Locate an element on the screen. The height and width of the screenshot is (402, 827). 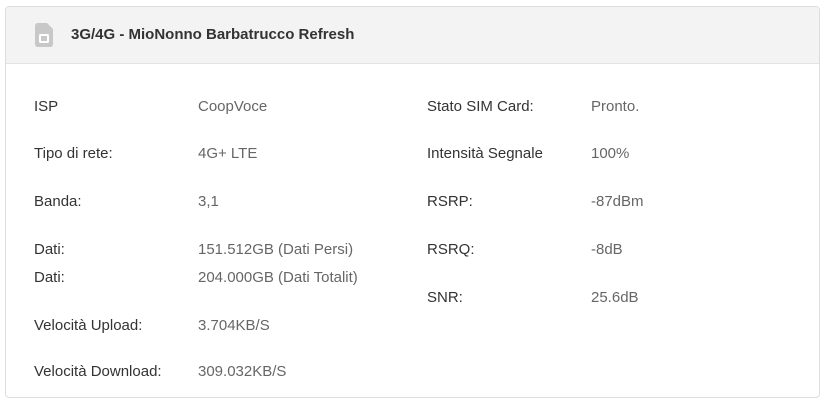
data-lost-label: Dati: is located at coordinates (49, 249).